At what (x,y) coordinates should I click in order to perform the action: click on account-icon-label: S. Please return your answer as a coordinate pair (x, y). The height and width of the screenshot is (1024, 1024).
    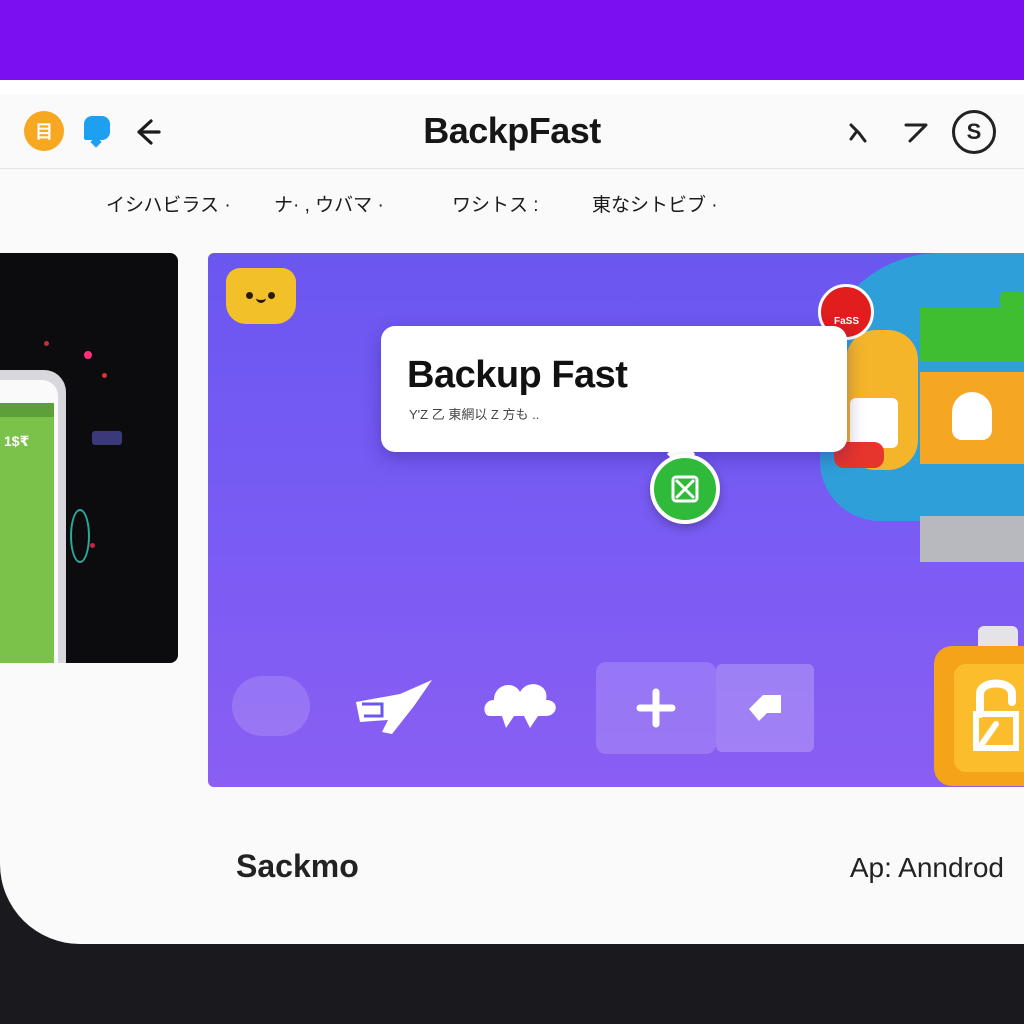
    Looking at the image, I should click on (974, 131).